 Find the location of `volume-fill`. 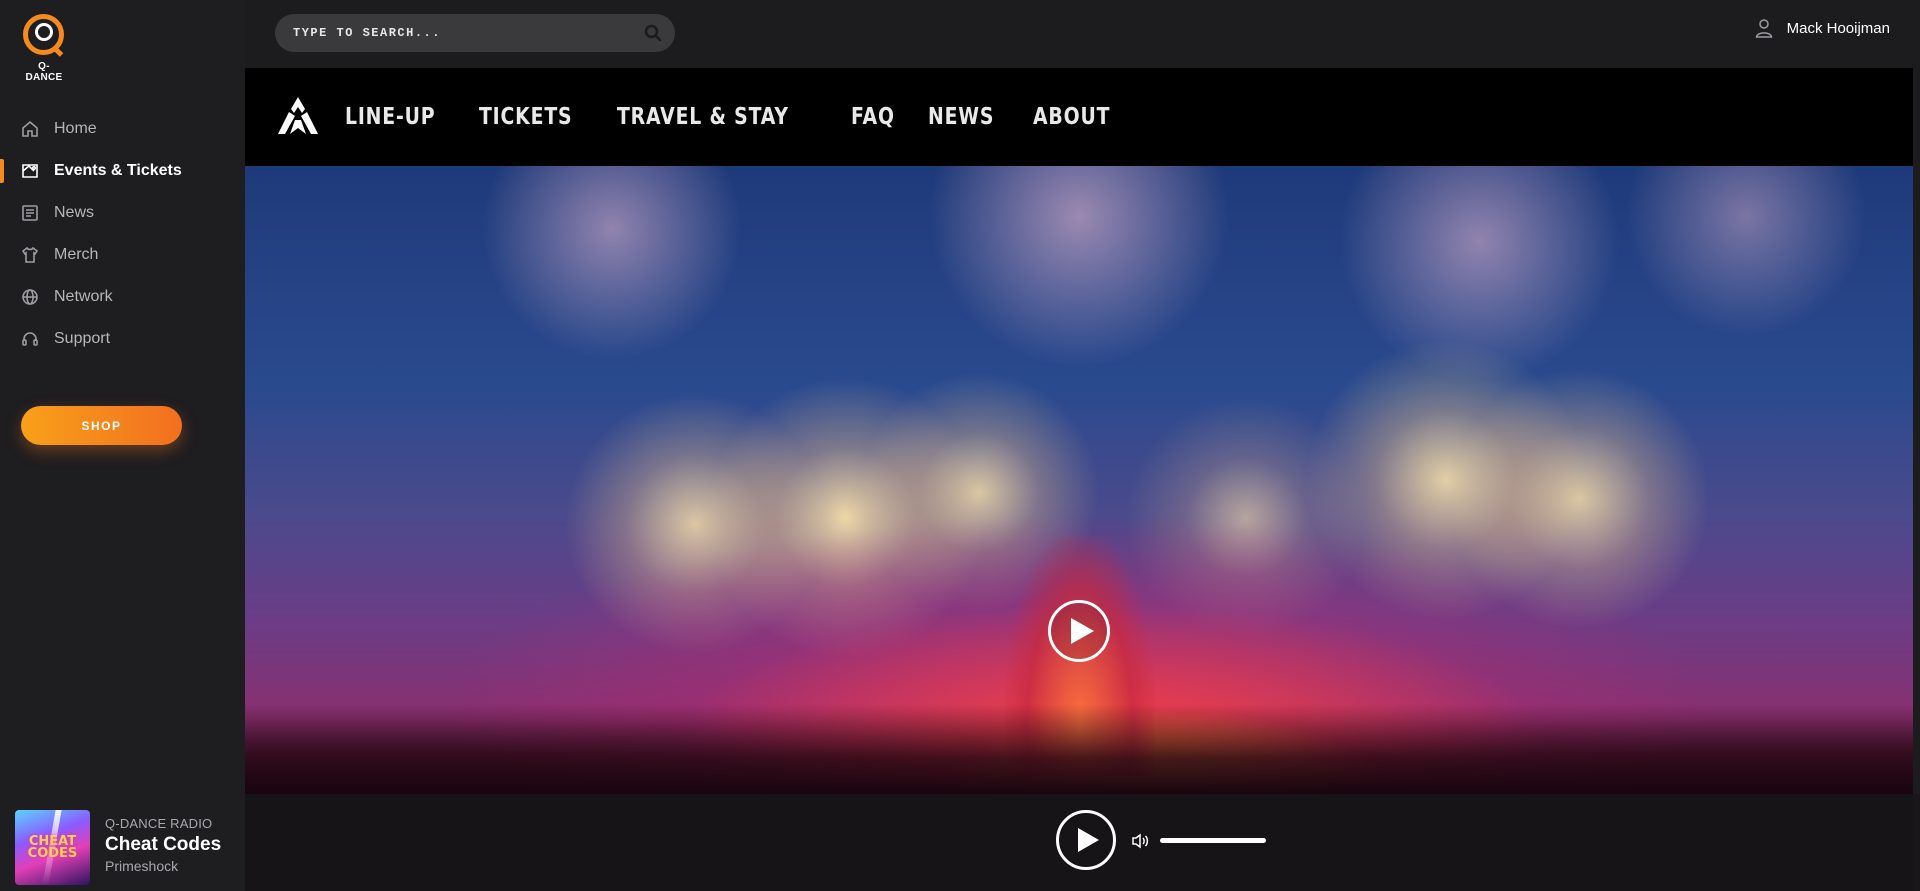

volume-fill is located at coordinates (1213, 840).